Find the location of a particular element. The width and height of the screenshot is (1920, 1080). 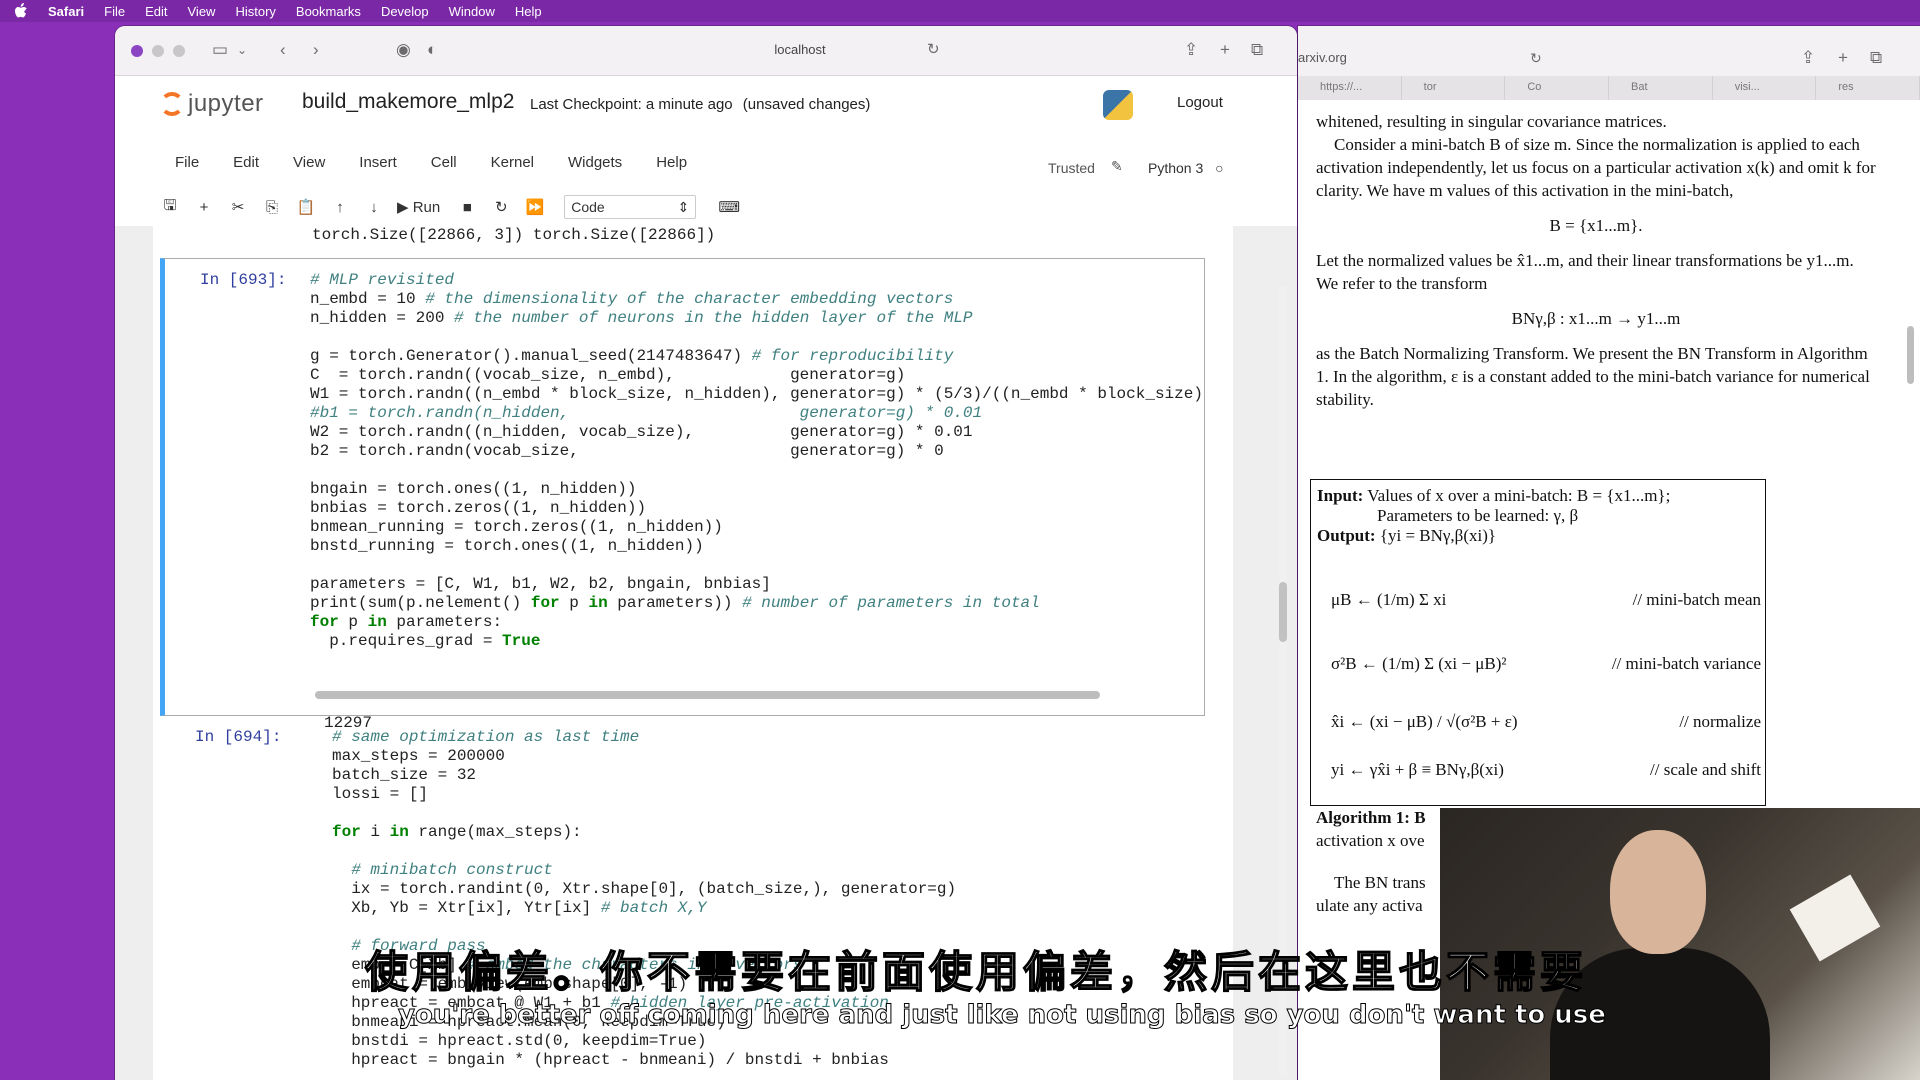

tab-2: tor is located at coordinates (1454, 88).